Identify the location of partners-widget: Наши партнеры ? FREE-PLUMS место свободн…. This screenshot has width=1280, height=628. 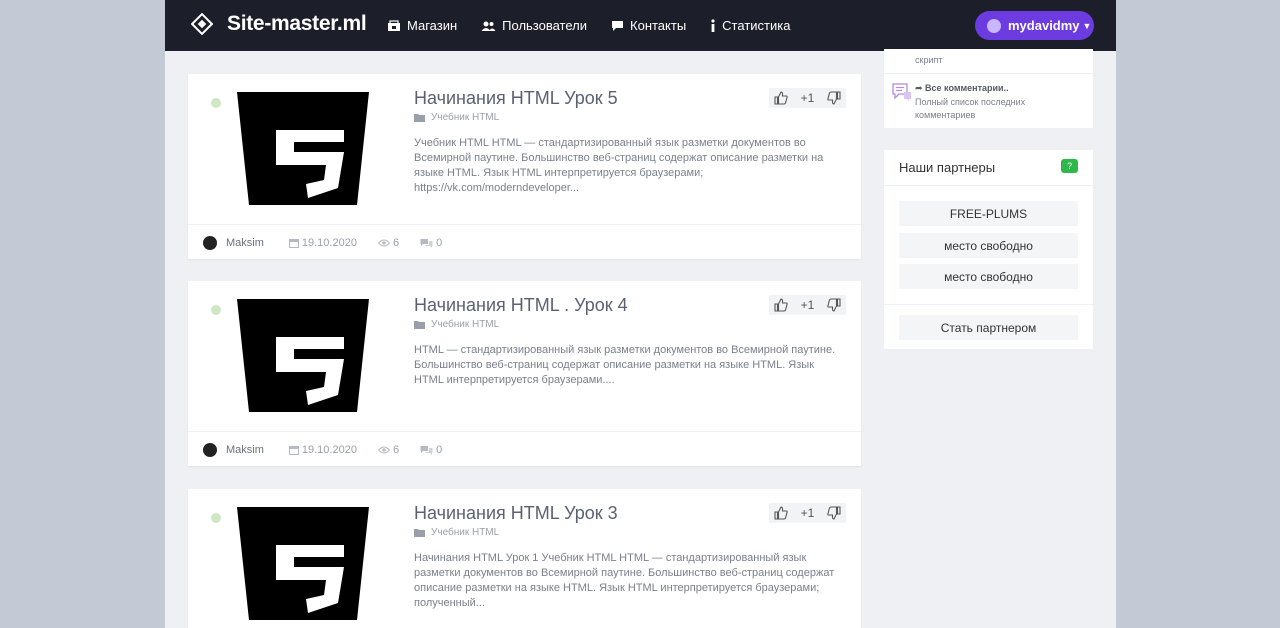
(988, 249).